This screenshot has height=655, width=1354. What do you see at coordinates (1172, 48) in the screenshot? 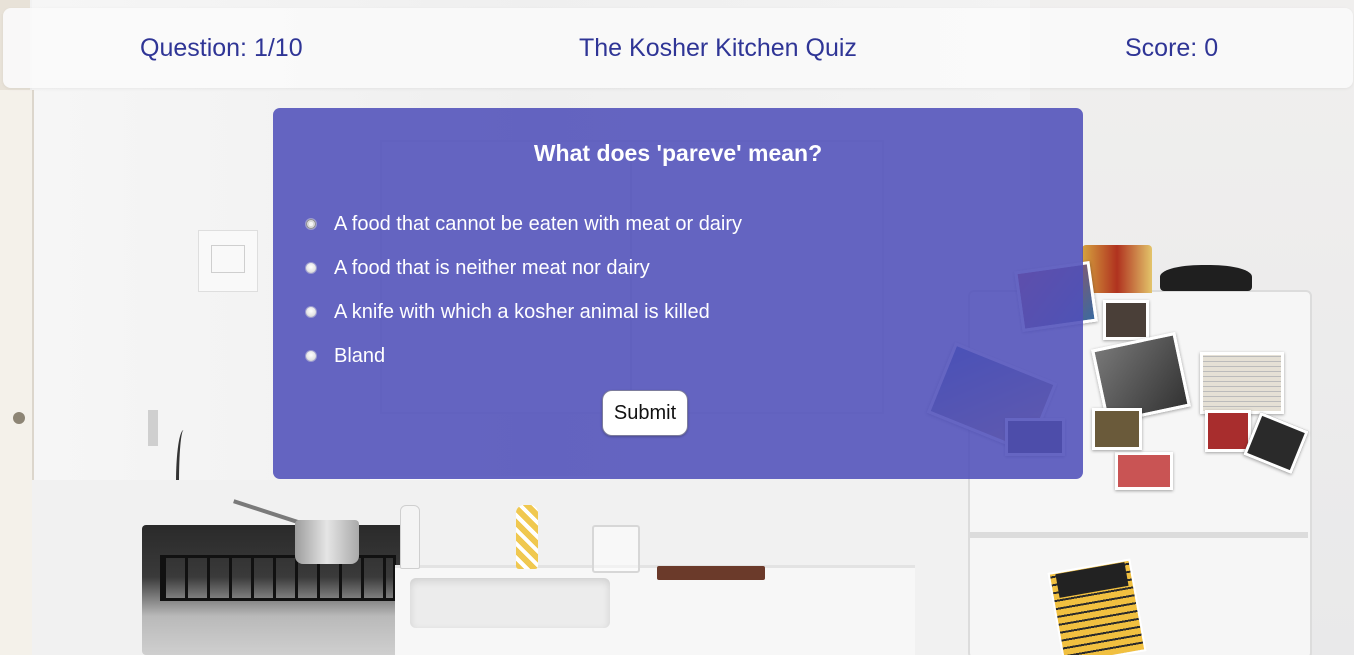
I see `score-display: Score: 0` at bounding box center [1172, 48].